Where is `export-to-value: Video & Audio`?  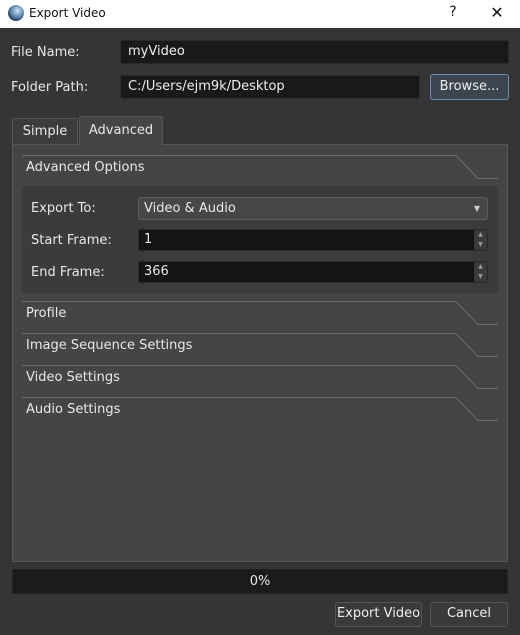
export-to-value: Video & Audio is located at coordinates (190, 208).